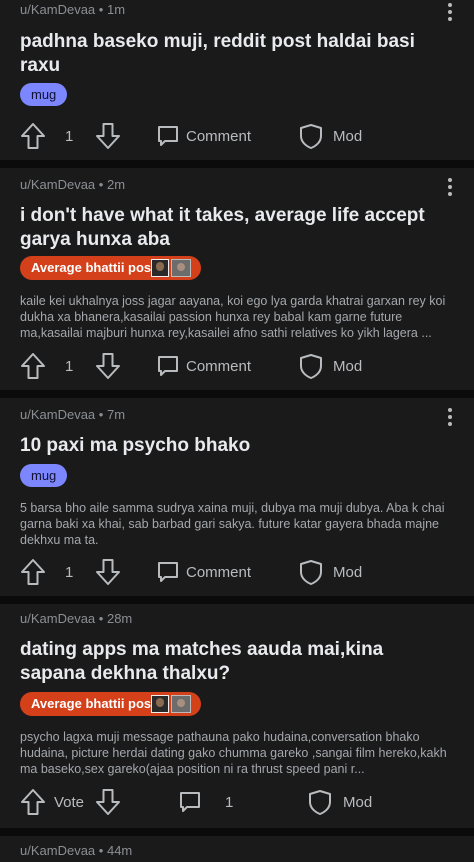  I want to click on post-title: 10 paxi ma psycho bhako, so click(235, 446).